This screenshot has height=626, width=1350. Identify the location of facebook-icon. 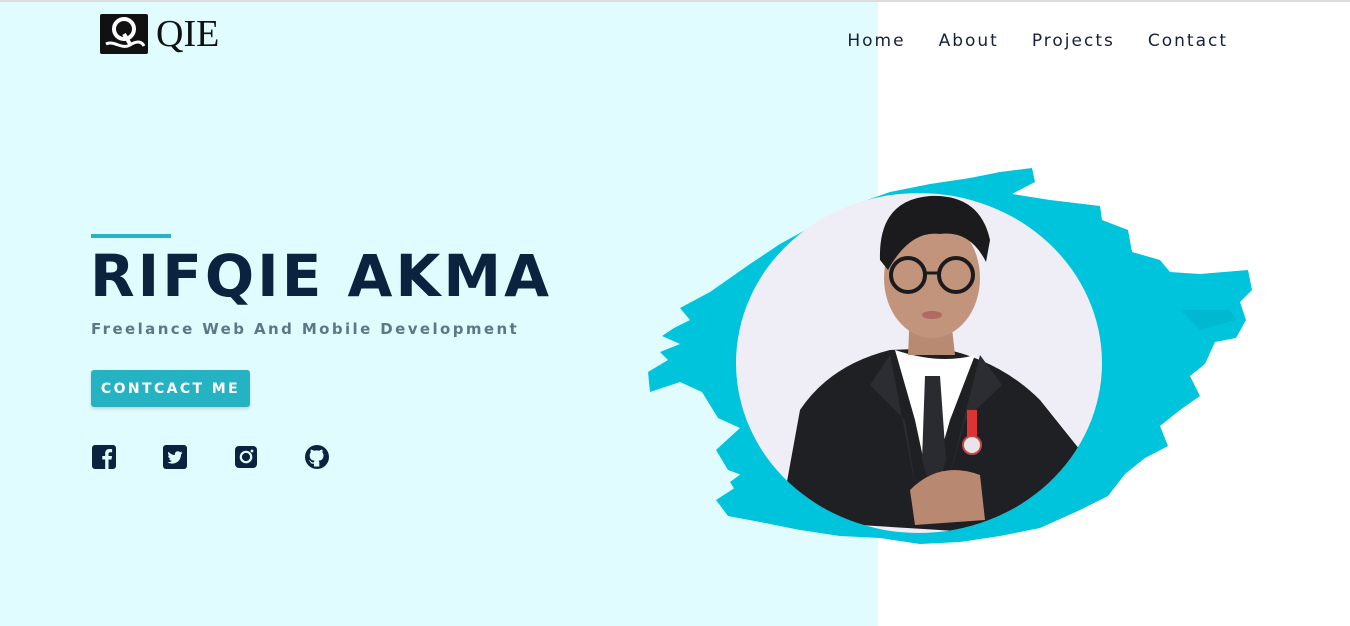
(104, 457).